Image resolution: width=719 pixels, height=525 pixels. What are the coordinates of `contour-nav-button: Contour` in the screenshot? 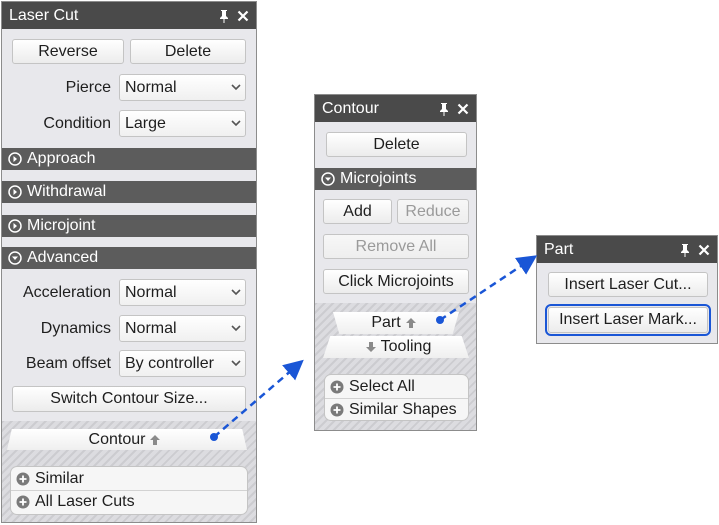 It's located at (127, 439).